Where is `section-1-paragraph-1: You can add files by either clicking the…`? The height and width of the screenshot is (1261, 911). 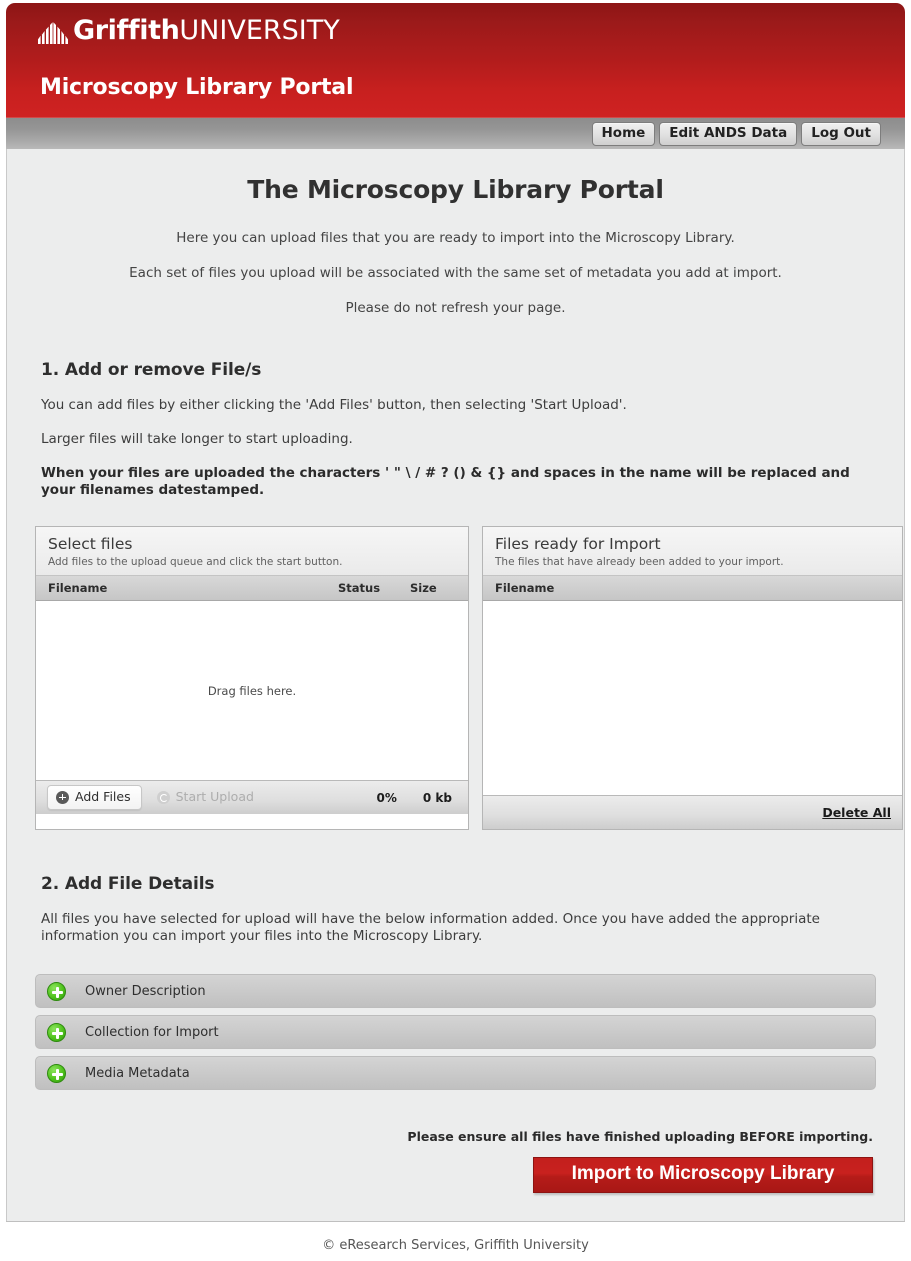
section-1-paragraph-1: You can add files by either clicking the… is located at coordinates (334, 405).